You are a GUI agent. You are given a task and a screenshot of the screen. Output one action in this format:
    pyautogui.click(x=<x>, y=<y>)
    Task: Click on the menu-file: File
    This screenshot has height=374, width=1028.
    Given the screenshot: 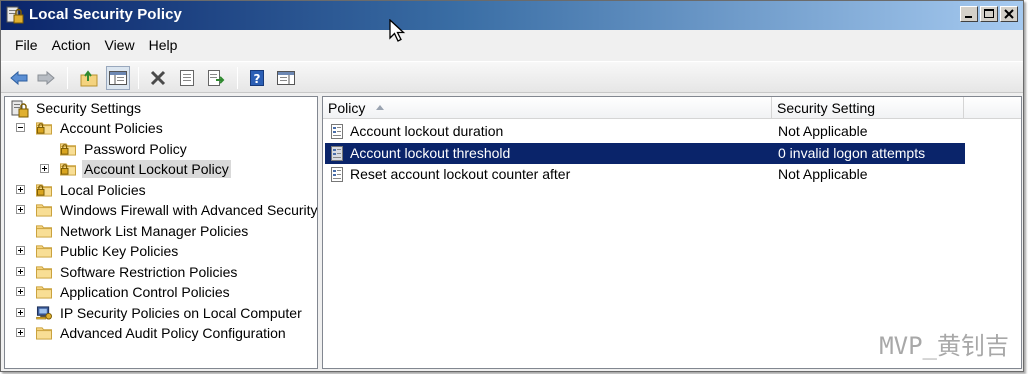 What is the action you would take?
    pyautogui.click(x=26, y=45)
    